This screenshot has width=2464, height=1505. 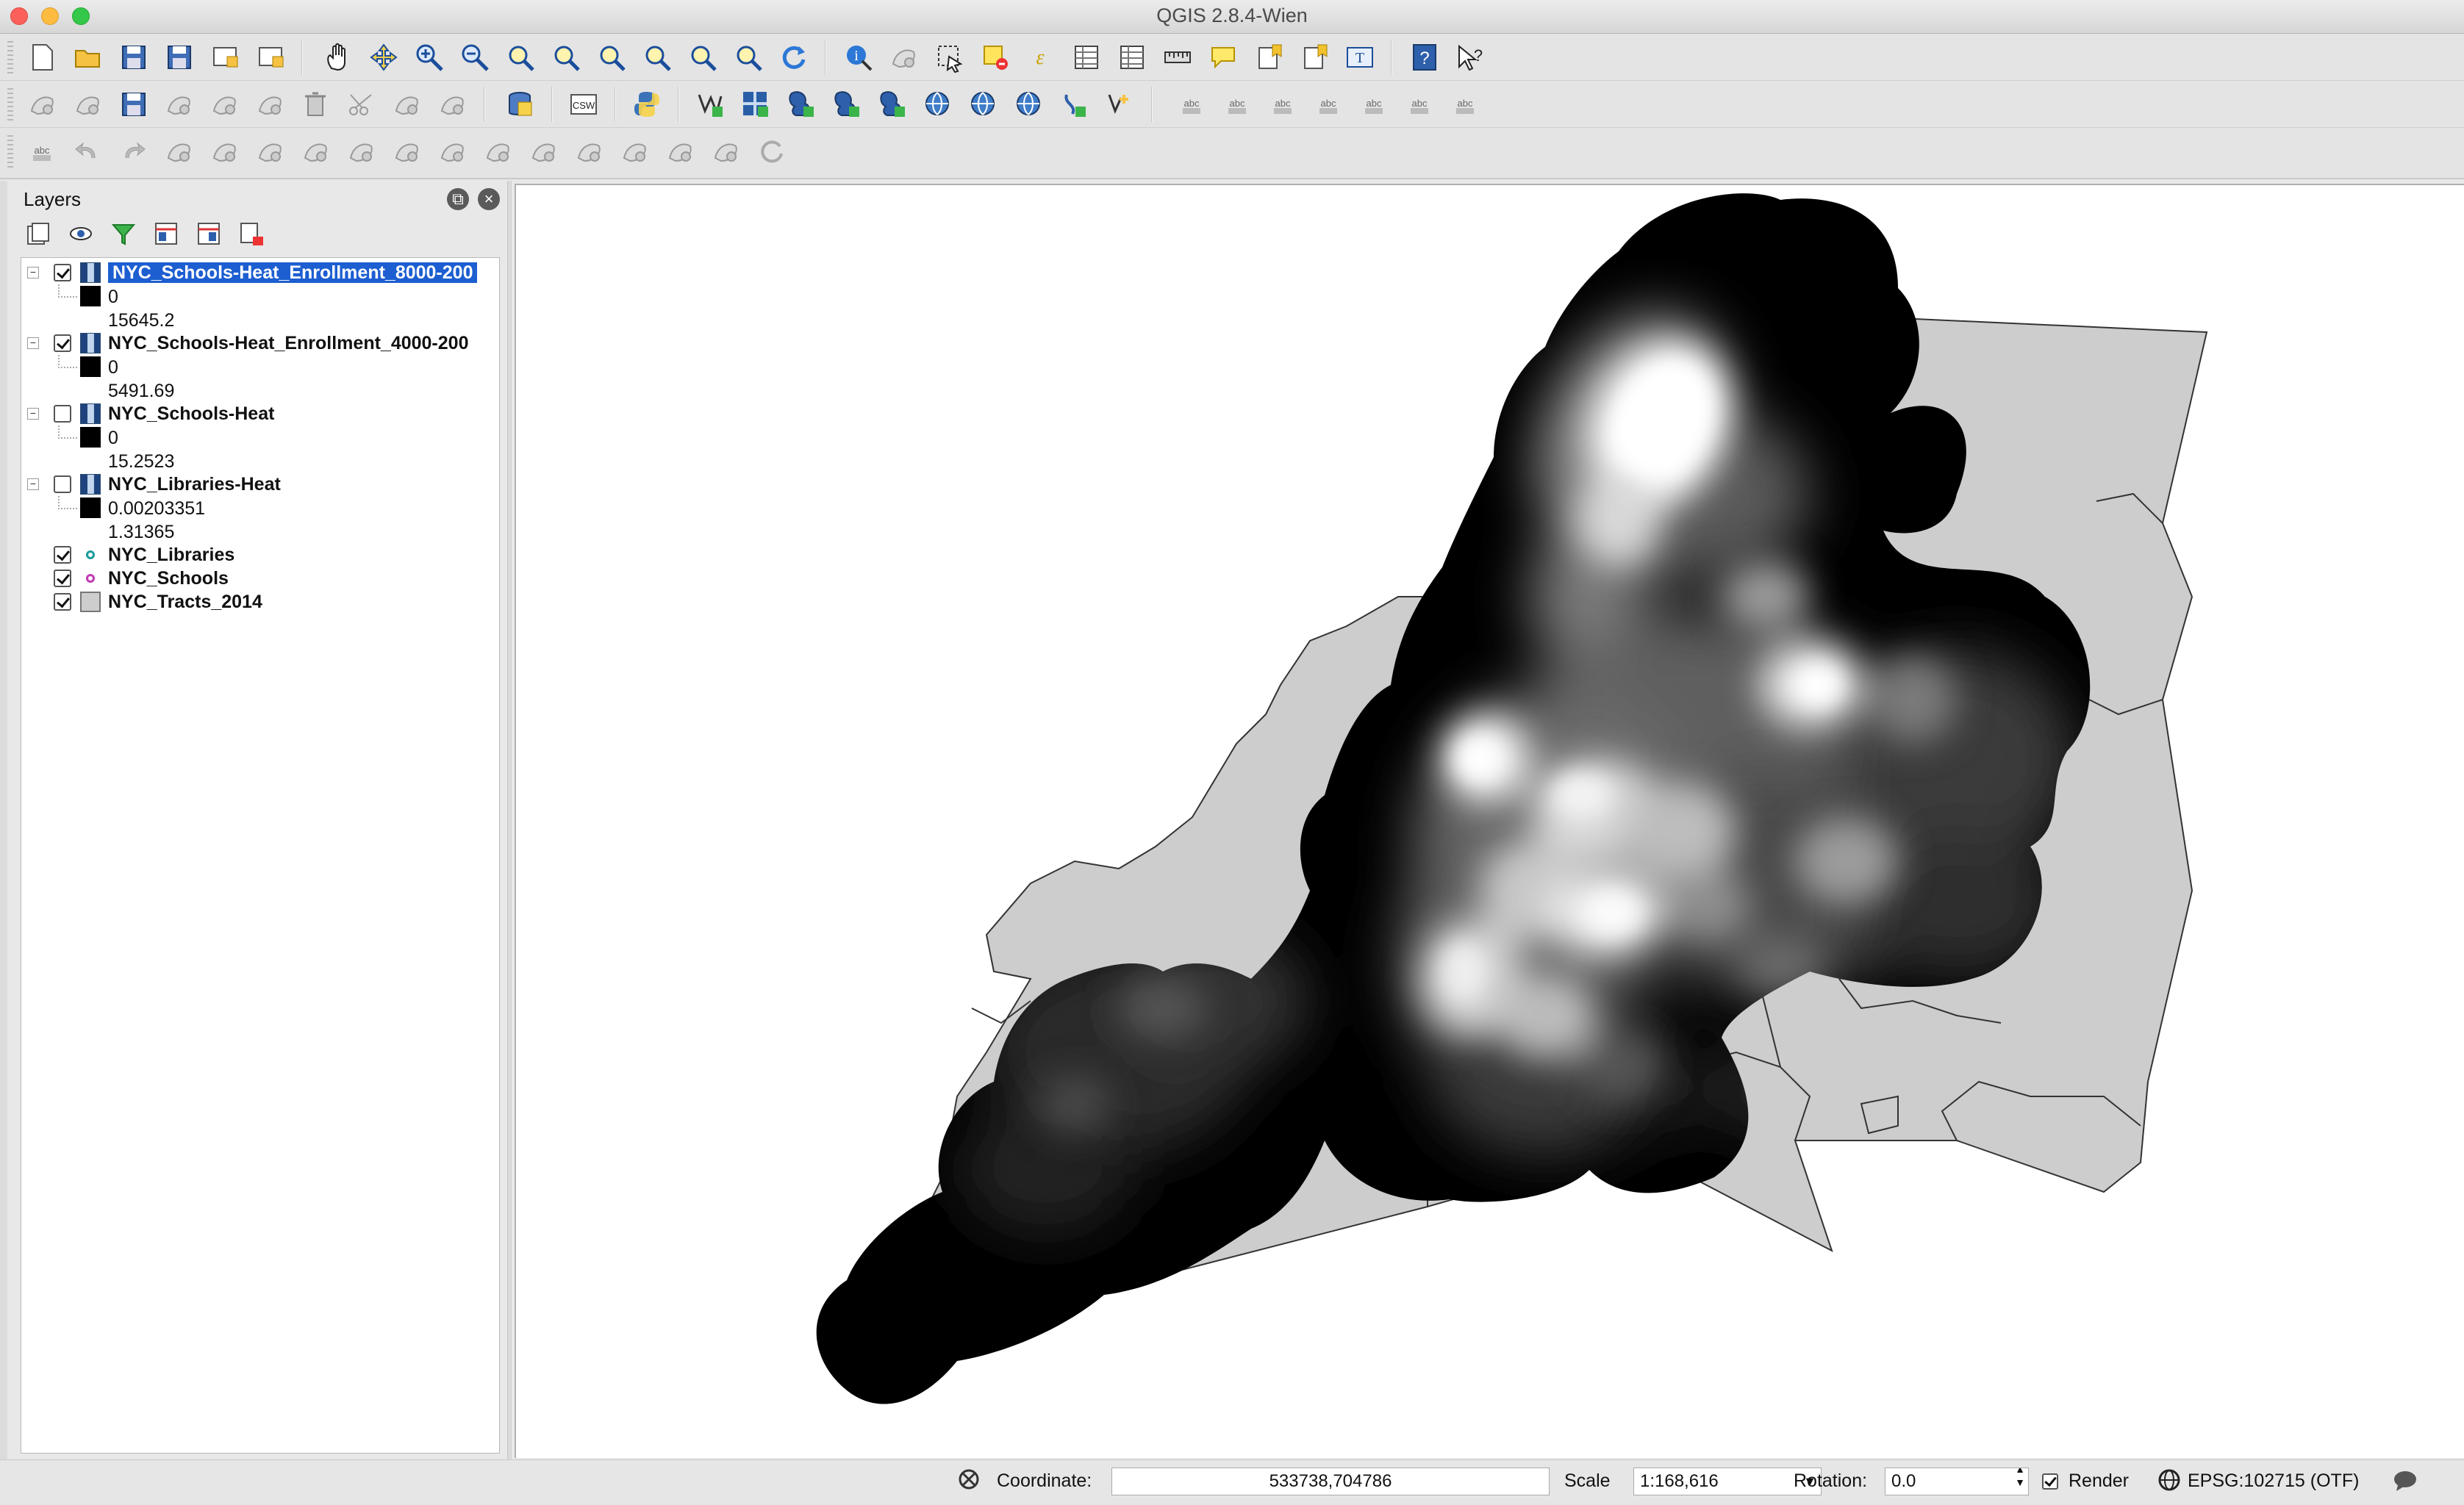 What do you see at coordinates (1087, 57) in the screenshot?
I see `attribute-table-button` at bounding box center [1087, 57].